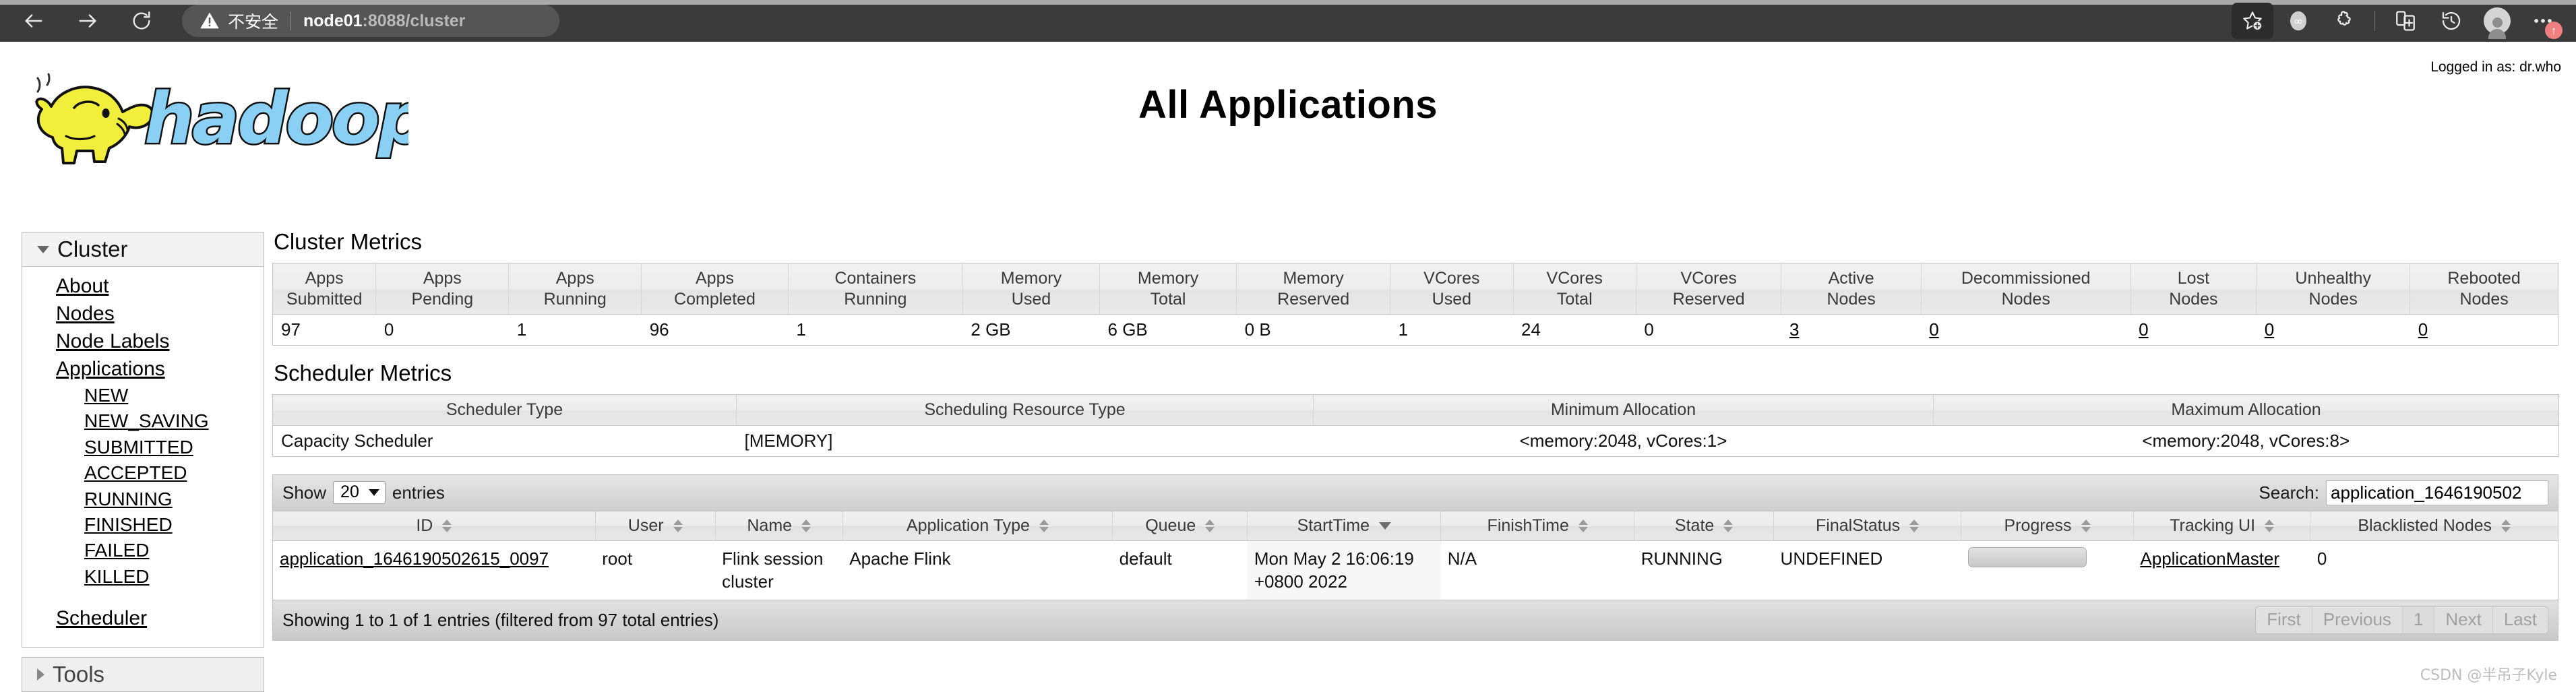  What do you see at coordinates (442, 330) in the screenshot?
I see `val-apps-pending: 0` at bounding box center [442, 330].